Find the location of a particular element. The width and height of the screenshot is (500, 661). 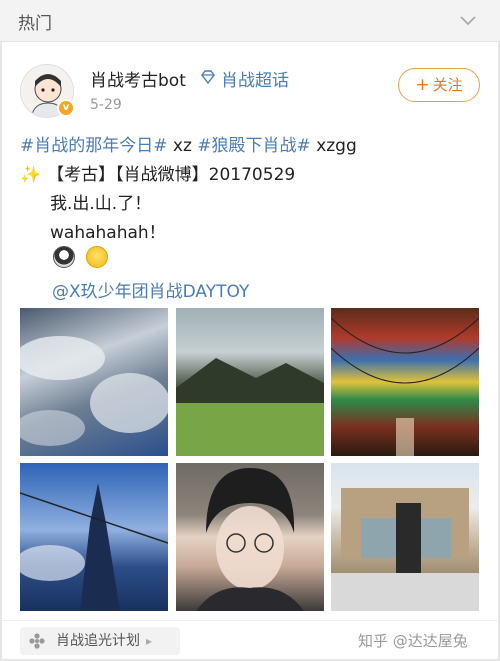

mention-link: @X玖少年团肖战DAYTOY is located at coordinates (150, 289).